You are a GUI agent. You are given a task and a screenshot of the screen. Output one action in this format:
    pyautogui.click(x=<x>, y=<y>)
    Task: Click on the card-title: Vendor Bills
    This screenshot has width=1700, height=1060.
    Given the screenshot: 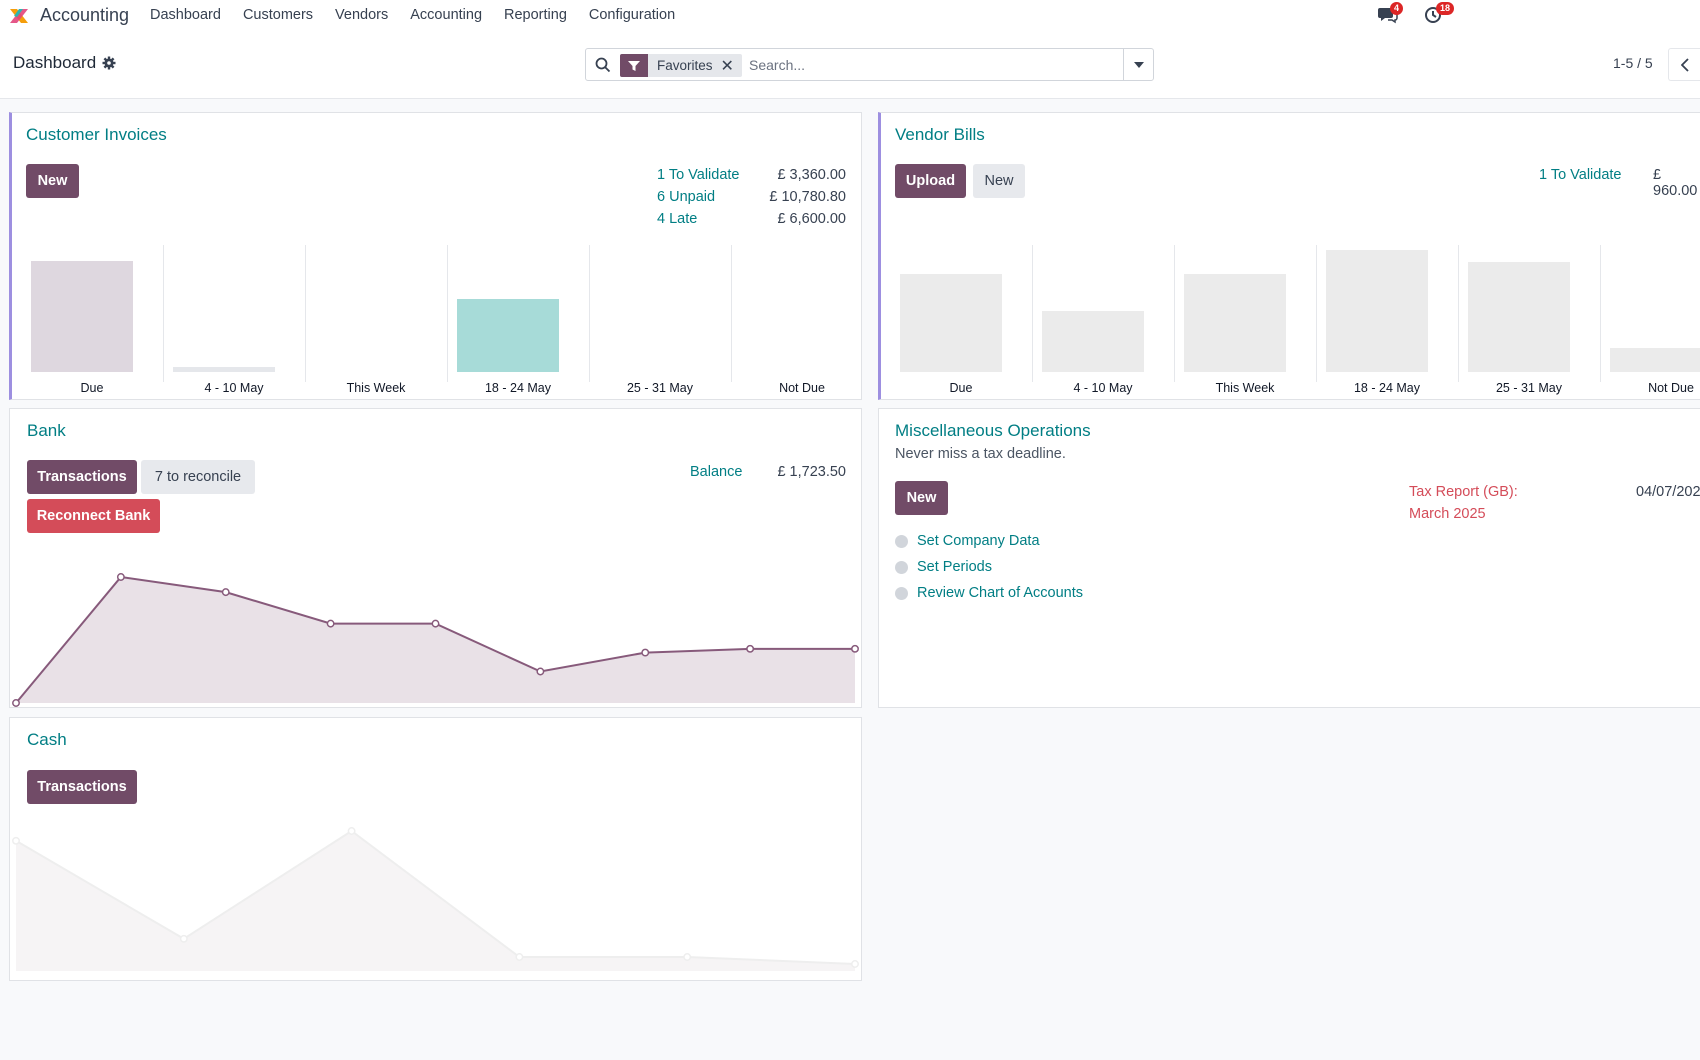 What is the action you would take?
    pyautogui.click(x=940, y=135)
    